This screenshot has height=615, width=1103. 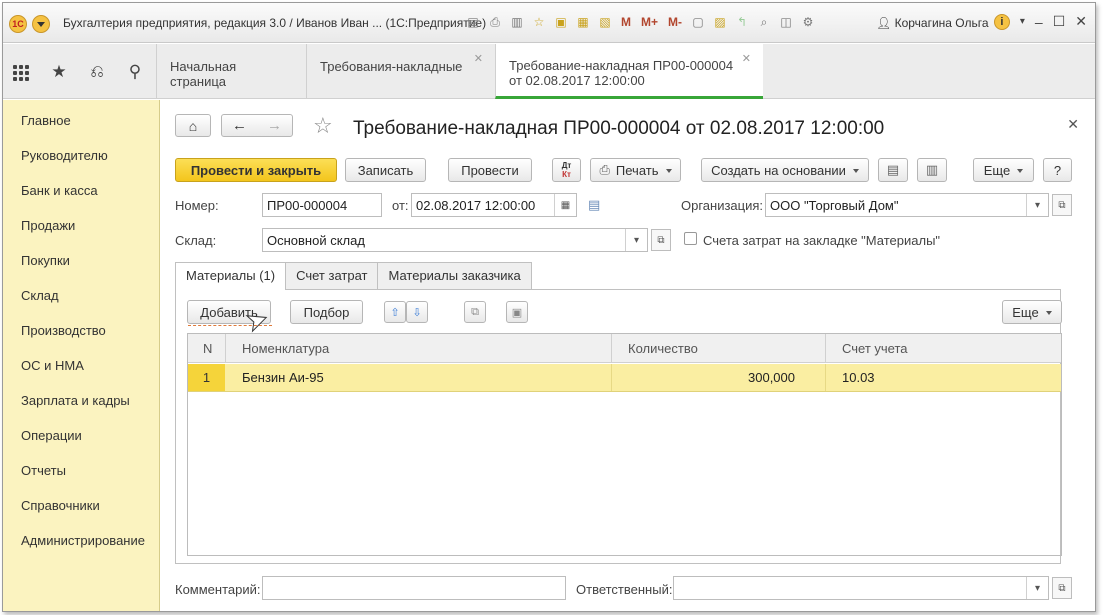 What do you see at coordinates (565, 205) in the screenshot?
I see `calendar-icon: ▦` at bounding box center [565, 205].